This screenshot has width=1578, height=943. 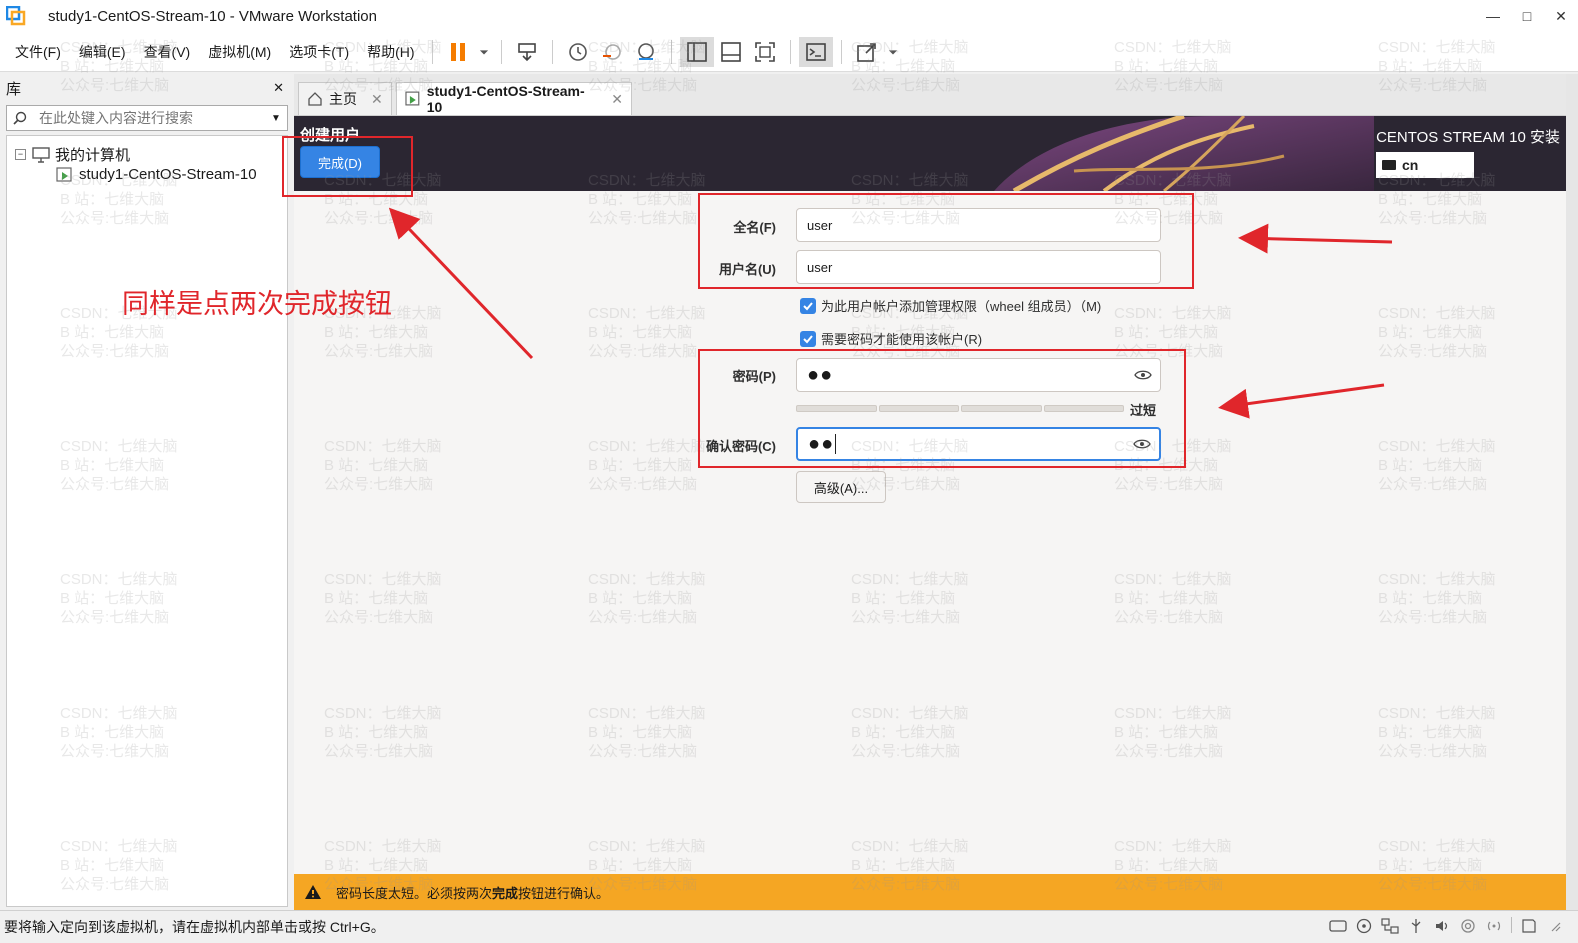 What do you see at coordinates (1494, 926) in the screenshot?
I see `wireless-icon` at bounding box center [1494, 926].